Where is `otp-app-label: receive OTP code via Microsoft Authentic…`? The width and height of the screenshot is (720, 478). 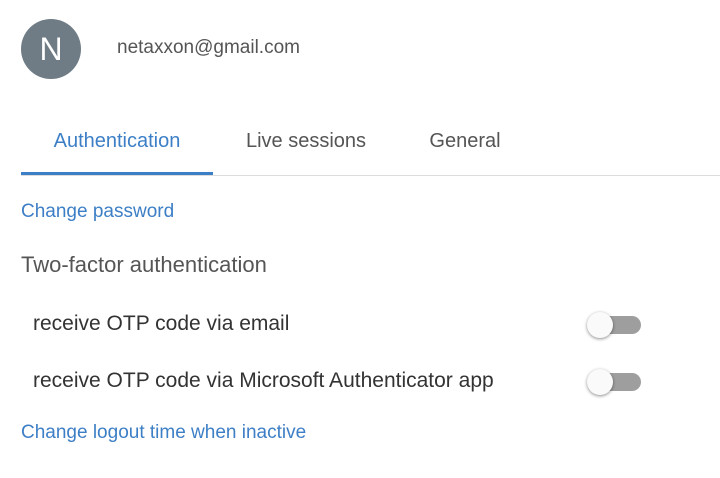
otp-app-label: receive OTP code via Microsoft Authentic… is located at coordinates (263, 380).